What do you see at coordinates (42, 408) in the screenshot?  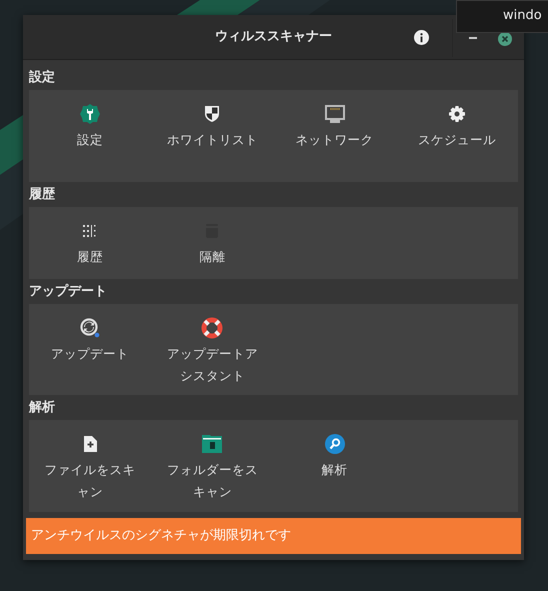 I see `section-heading: 解析` at bounding box center [42, 408].